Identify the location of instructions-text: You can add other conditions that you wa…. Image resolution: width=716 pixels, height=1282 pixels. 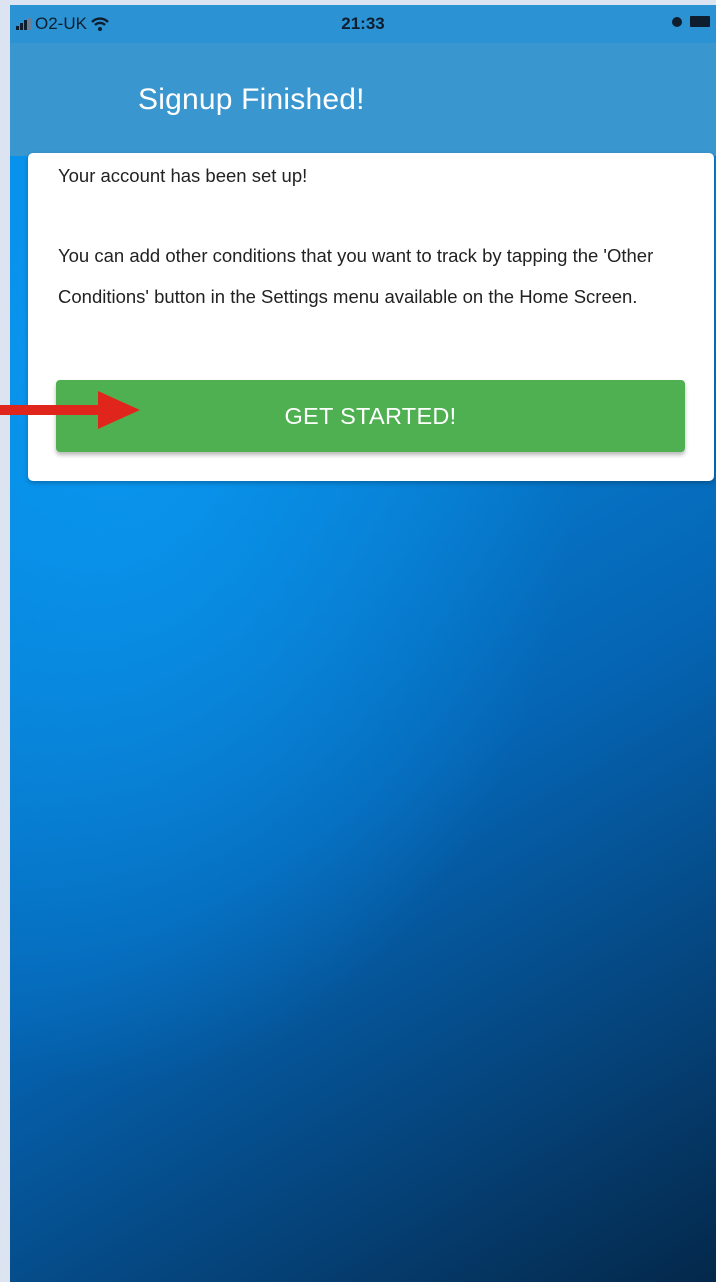
(356, 276).